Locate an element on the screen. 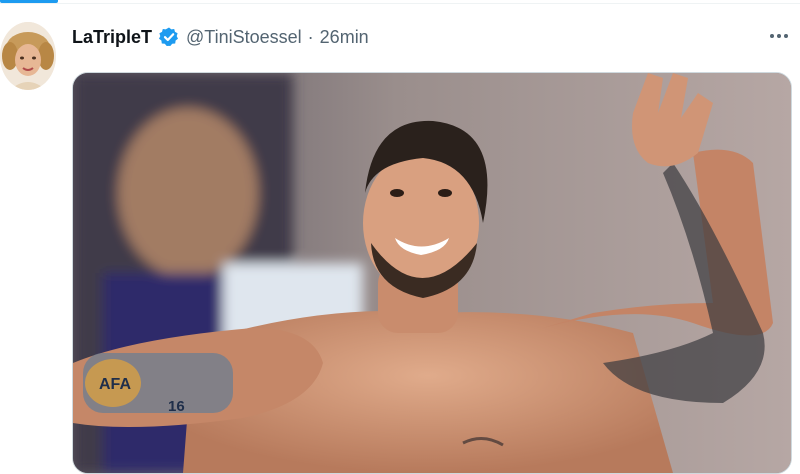 This screenshot has height=474, width=800. verified-badge-icon is located at coordinates (169, 37).